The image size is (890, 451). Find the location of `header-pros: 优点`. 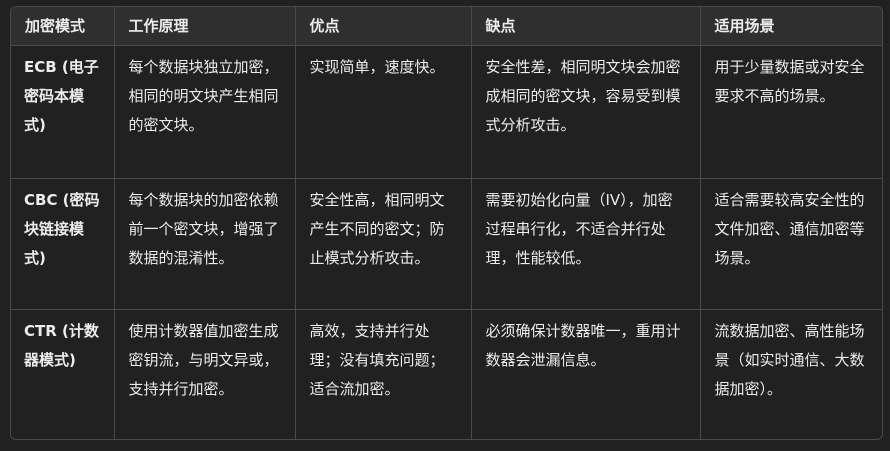

header-pros: 优点 is located at coordinates (383, 26).